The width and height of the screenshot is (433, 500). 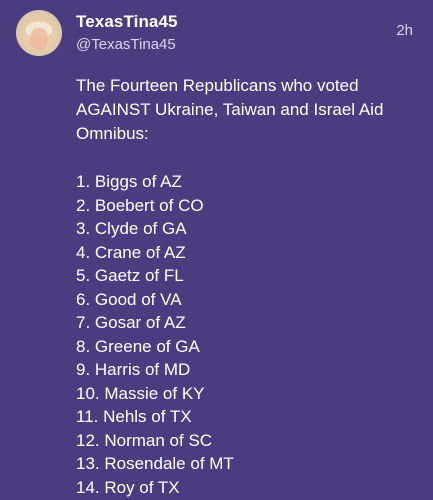 What do you see at coordinates (133, 369) in the screenshot?
I see `list-item: 9. Harris of MD` at bounding box center [133, 369].